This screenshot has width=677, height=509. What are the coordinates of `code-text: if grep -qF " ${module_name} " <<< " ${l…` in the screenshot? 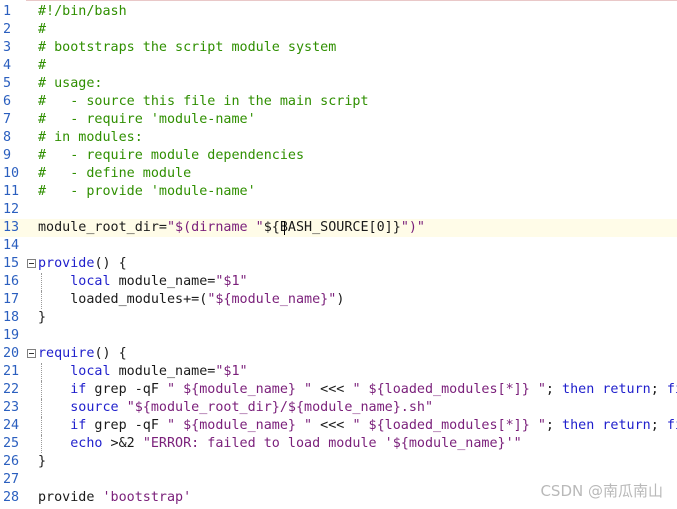 It's located at (357, 390).